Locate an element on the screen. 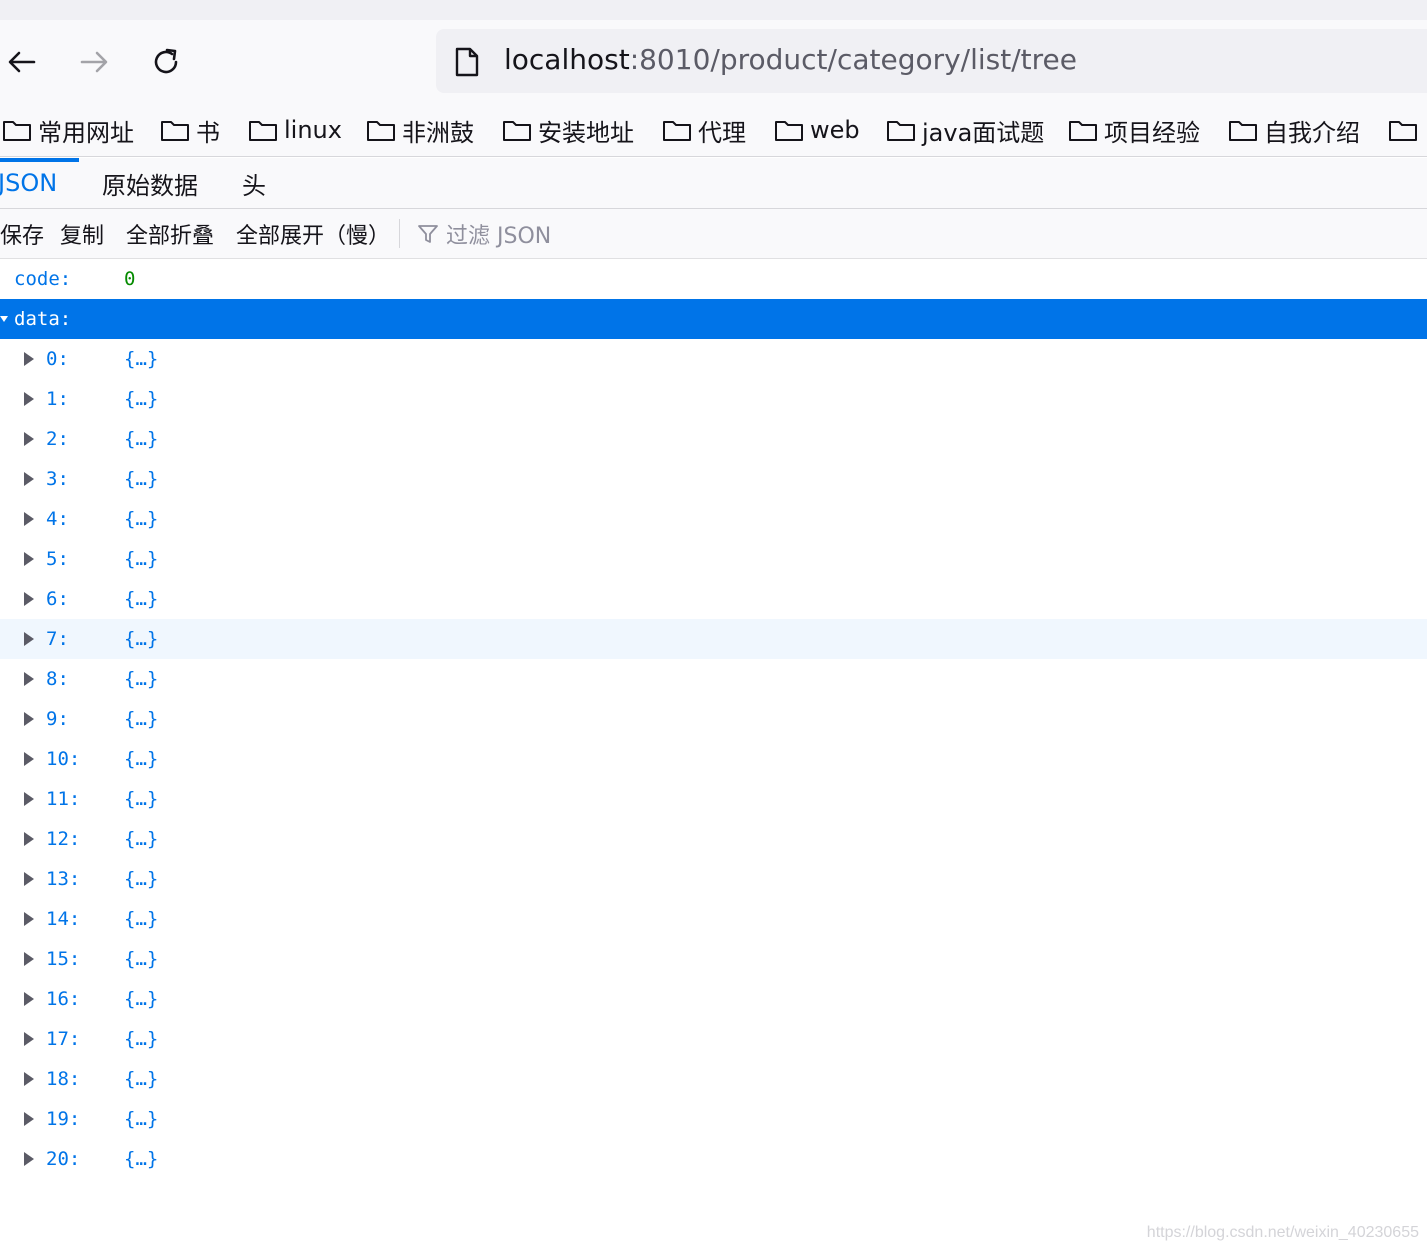 This screenshot has height=1250, width=1427. bookmark-folder-project-experience: 项目经验 is located at coordinates (1134, 130).